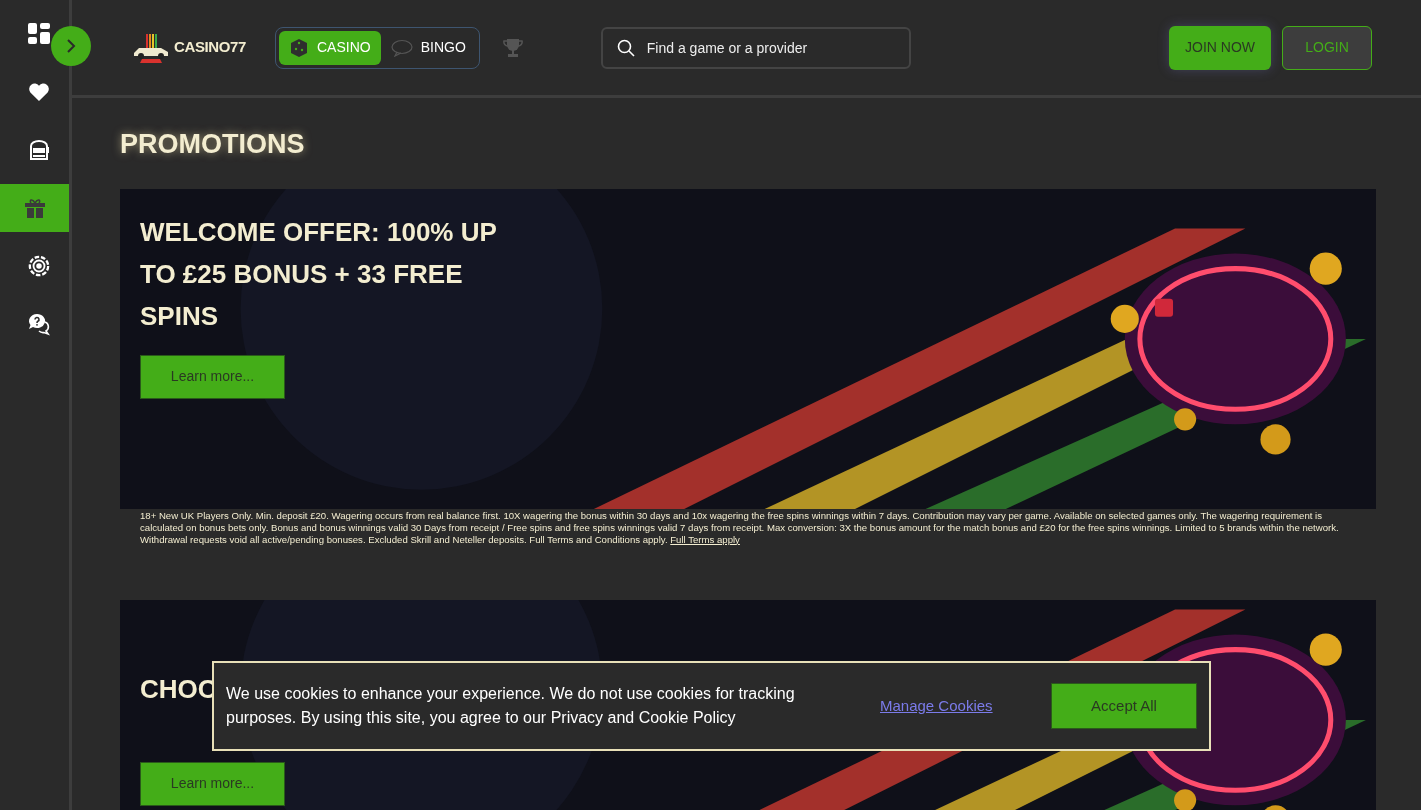  Describe the element at coordinates (401, 47) in the screenshot. I see `speech-bubble-icon` at that location.